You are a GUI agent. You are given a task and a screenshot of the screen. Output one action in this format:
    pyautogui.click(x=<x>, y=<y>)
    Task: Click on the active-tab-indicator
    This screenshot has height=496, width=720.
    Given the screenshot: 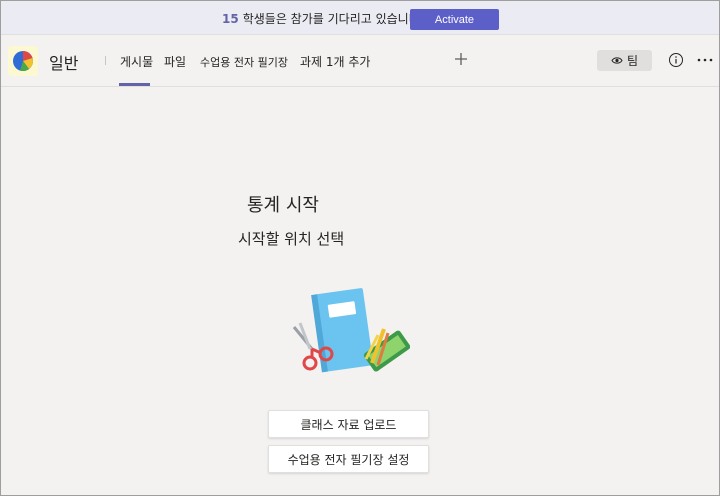 What is the action you would take?
    pyautogui.click(x=134, y=84)
    